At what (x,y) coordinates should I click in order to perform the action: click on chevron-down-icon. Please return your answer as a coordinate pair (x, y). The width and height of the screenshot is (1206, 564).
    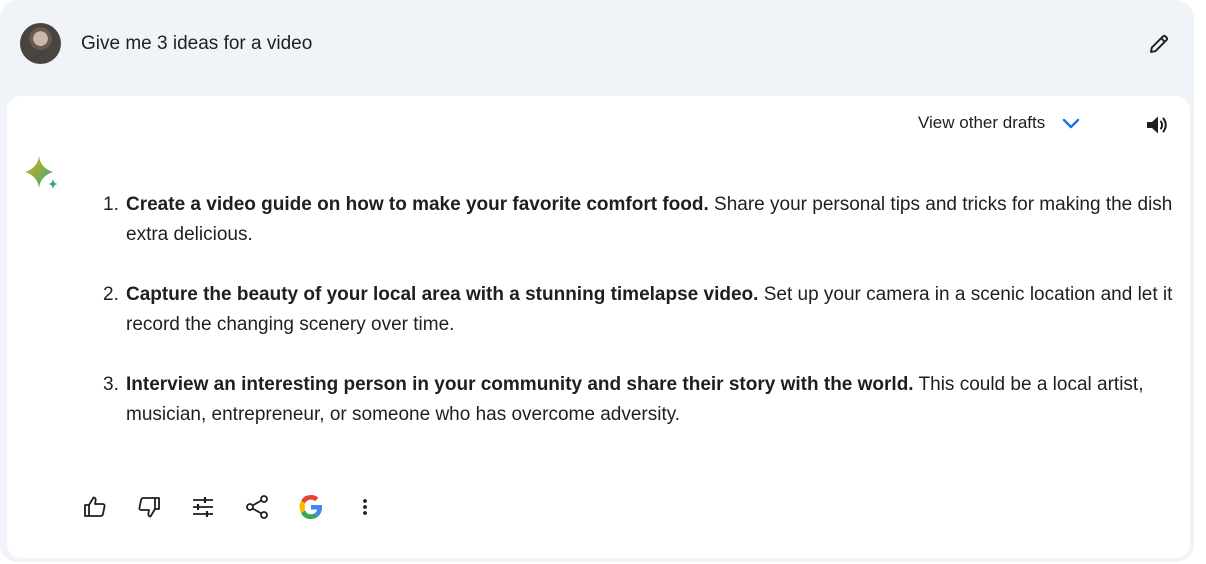
    Looking at the image, I should click on (1071, 123).